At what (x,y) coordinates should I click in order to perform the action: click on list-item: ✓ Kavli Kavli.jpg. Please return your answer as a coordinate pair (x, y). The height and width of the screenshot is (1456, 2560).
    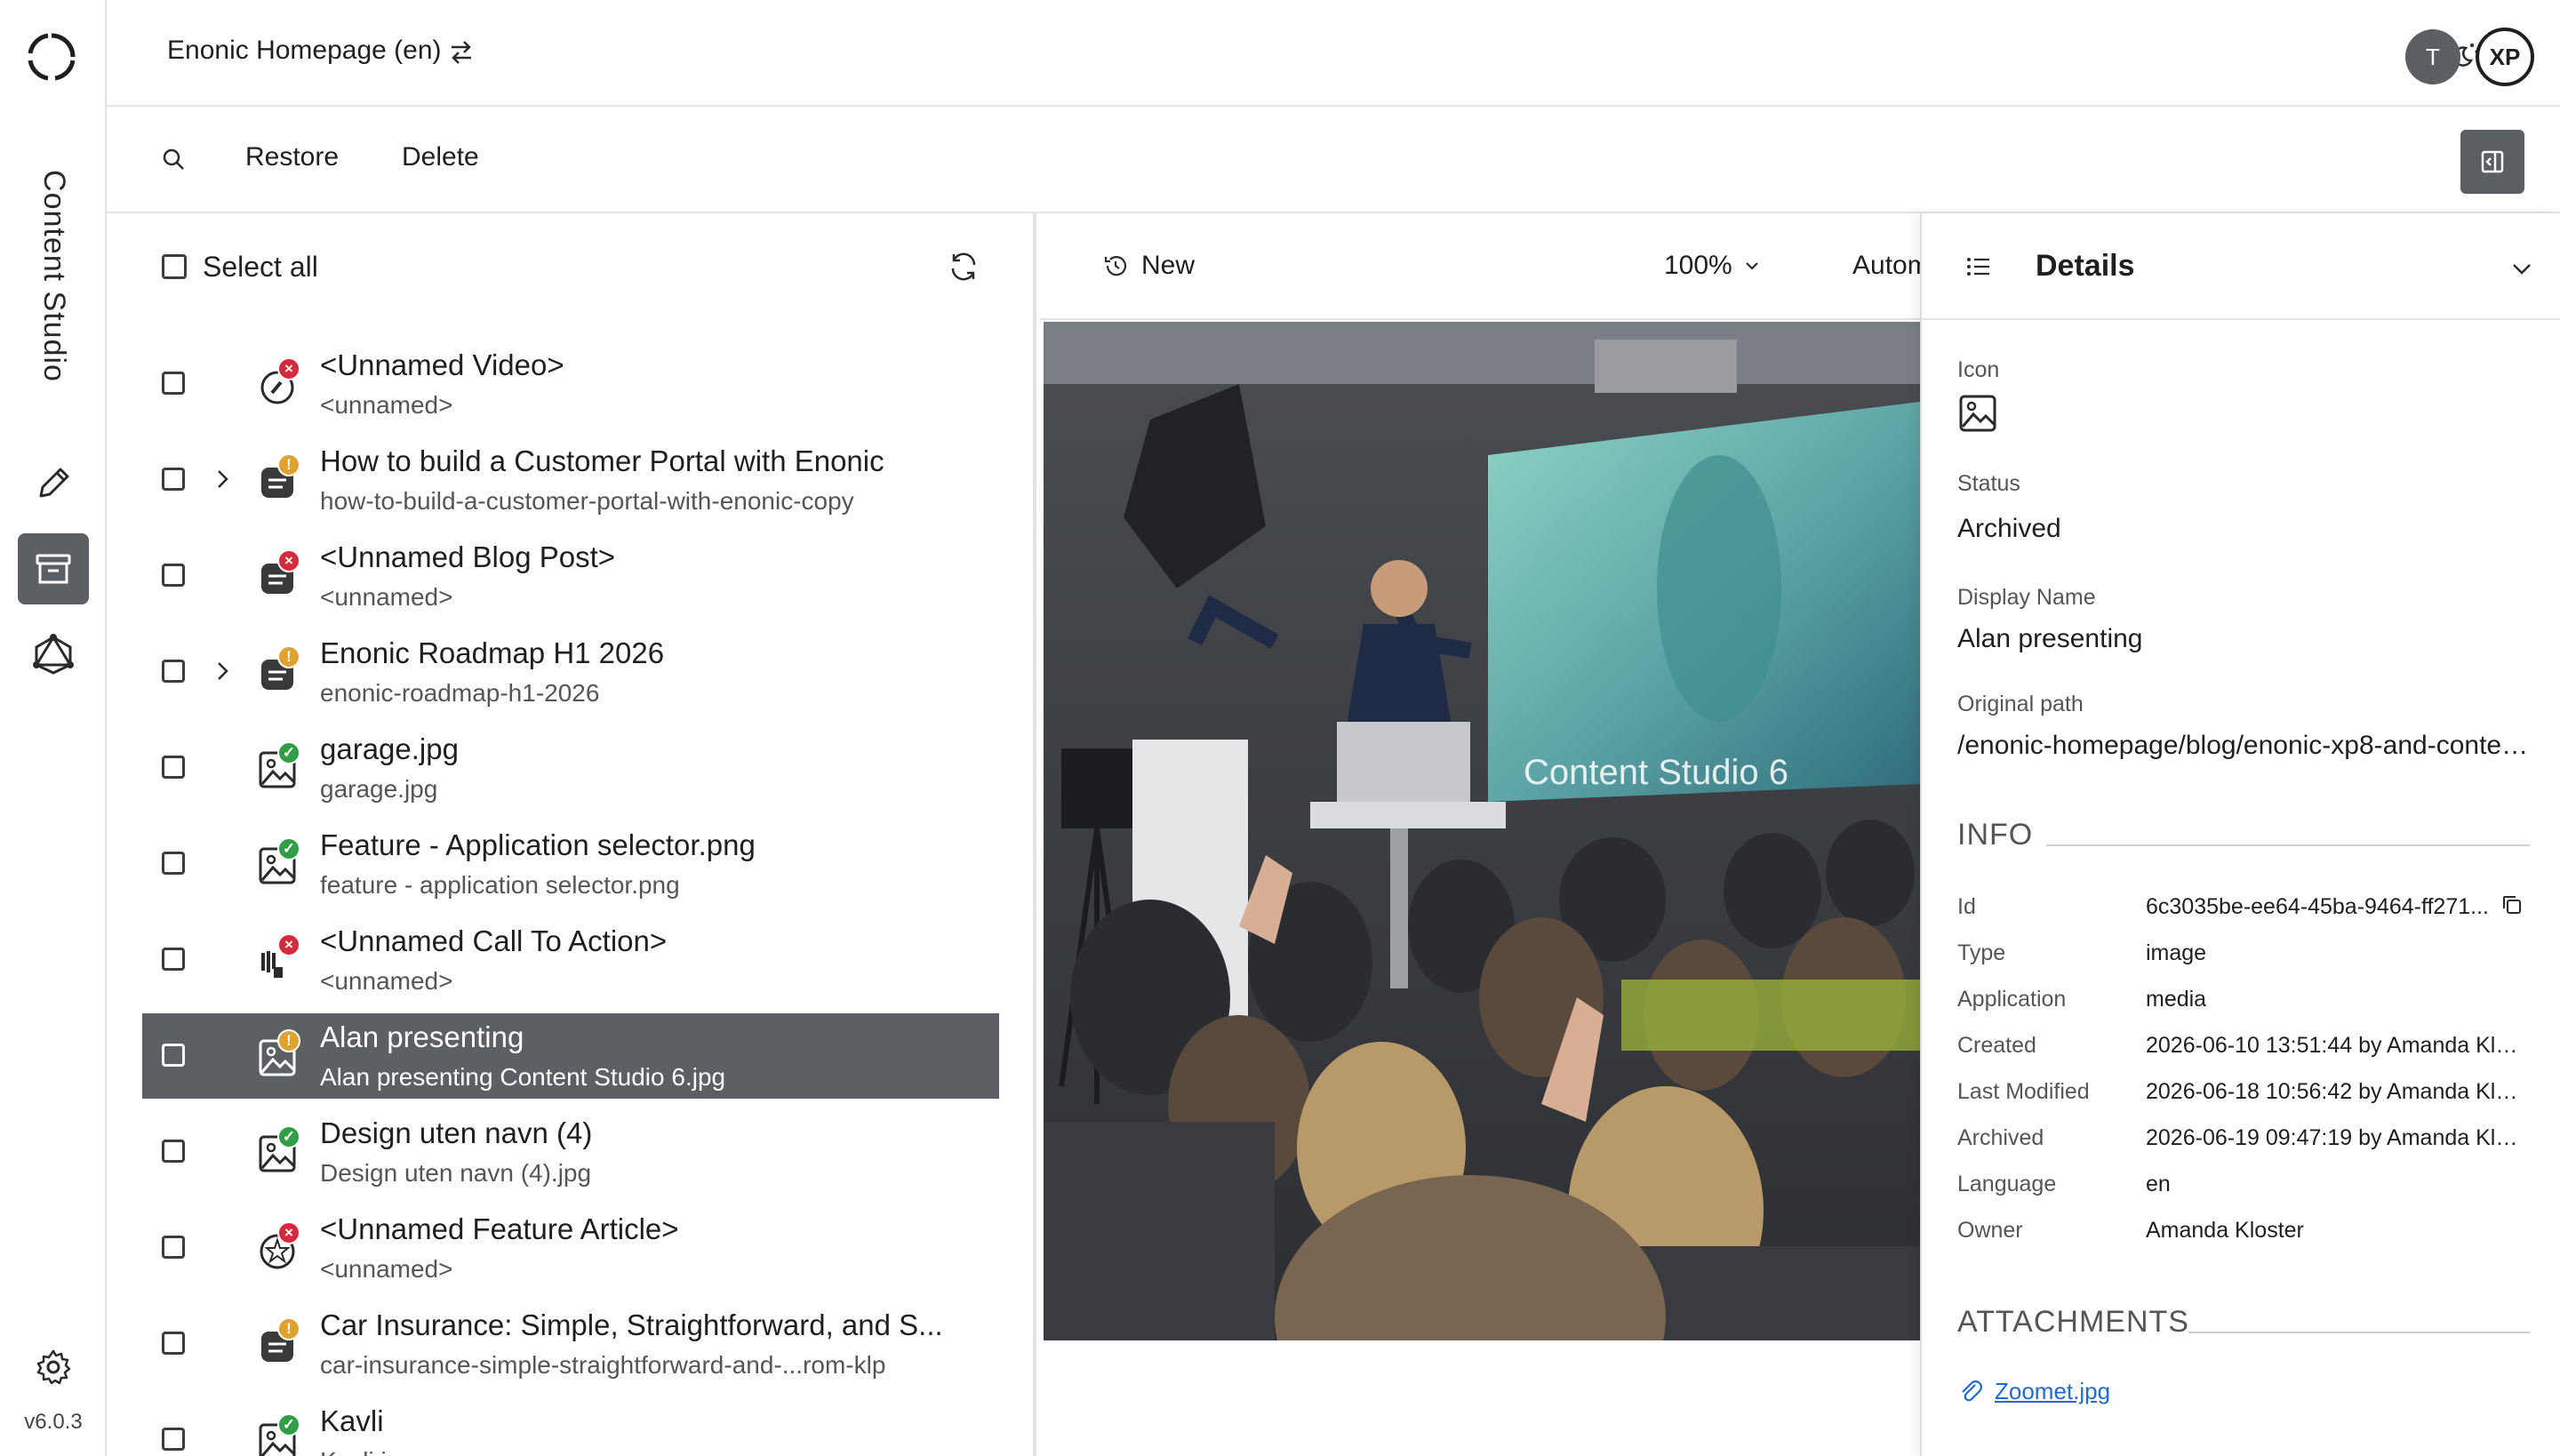
    Looking at the image, I should click on (570, 1426).